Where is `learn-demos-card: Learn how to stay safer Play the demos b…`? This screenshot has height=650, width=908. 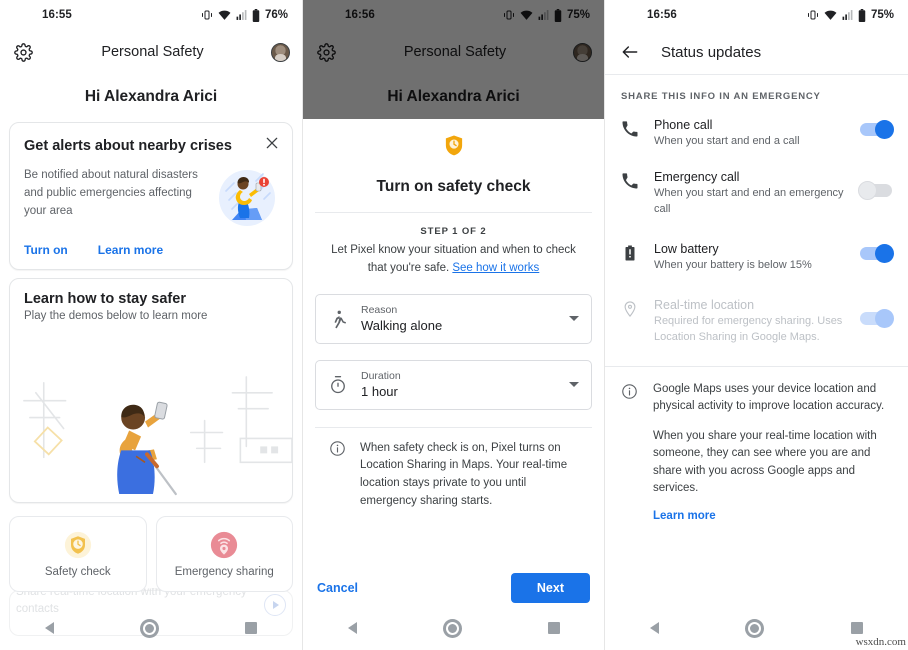 learn-demos-card: Learn how to stay safer Play the demos b… is located at coordinates (151, 391).